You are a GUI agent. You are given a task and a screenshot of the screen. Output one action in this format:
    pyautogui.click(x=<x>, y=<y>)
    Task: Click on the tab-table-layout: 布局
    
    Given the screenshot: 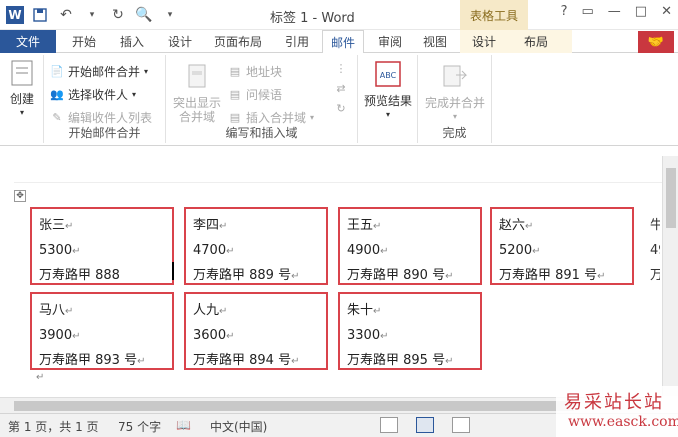 What is the action you would take?
    pyautogui.click(x=536, y=41)
    